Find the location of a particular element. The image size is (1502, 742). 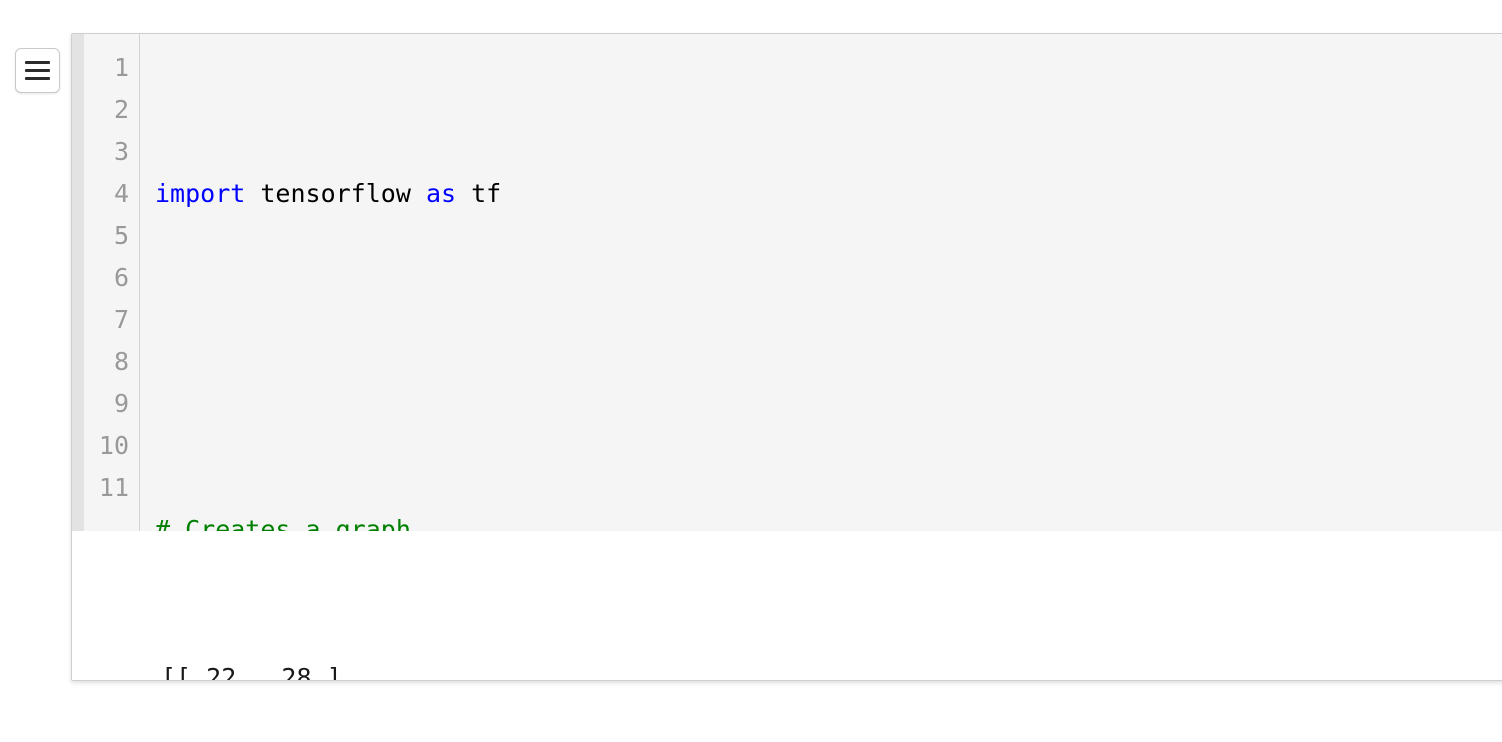

line-number-gutter: 1 2 3 4 5 6 7 8 9 10 11 is located at coordinates (112, 282).